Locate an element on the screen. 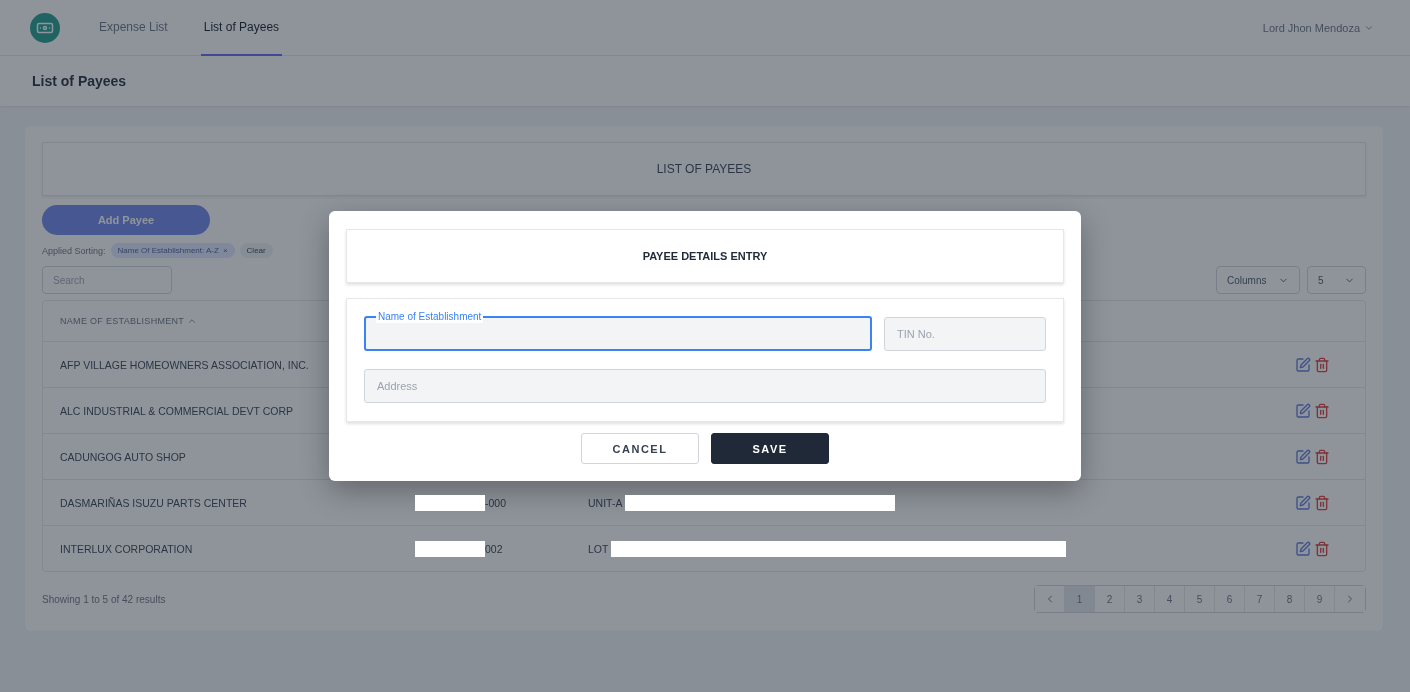  cancel-button: CANCEL is located at coordinates (640, 448).